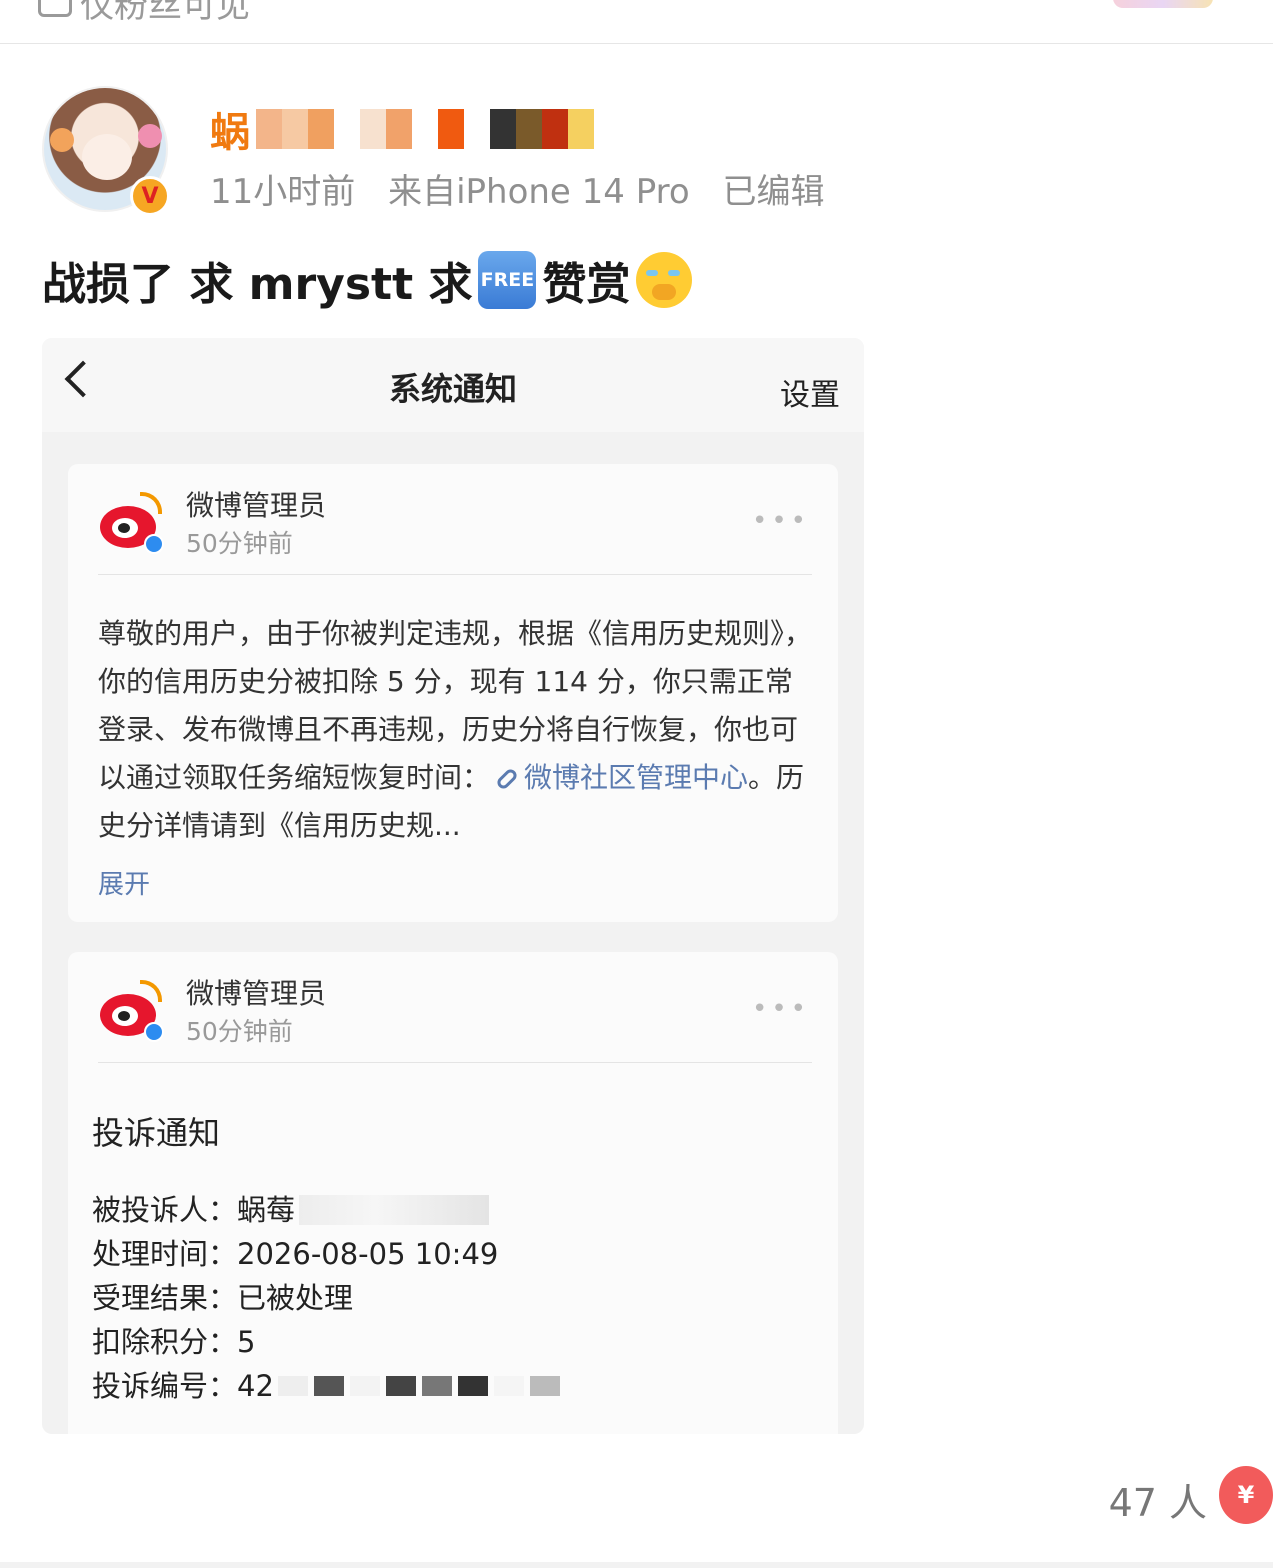  I want to click on nav-settings: 设置, so click(810, 395).